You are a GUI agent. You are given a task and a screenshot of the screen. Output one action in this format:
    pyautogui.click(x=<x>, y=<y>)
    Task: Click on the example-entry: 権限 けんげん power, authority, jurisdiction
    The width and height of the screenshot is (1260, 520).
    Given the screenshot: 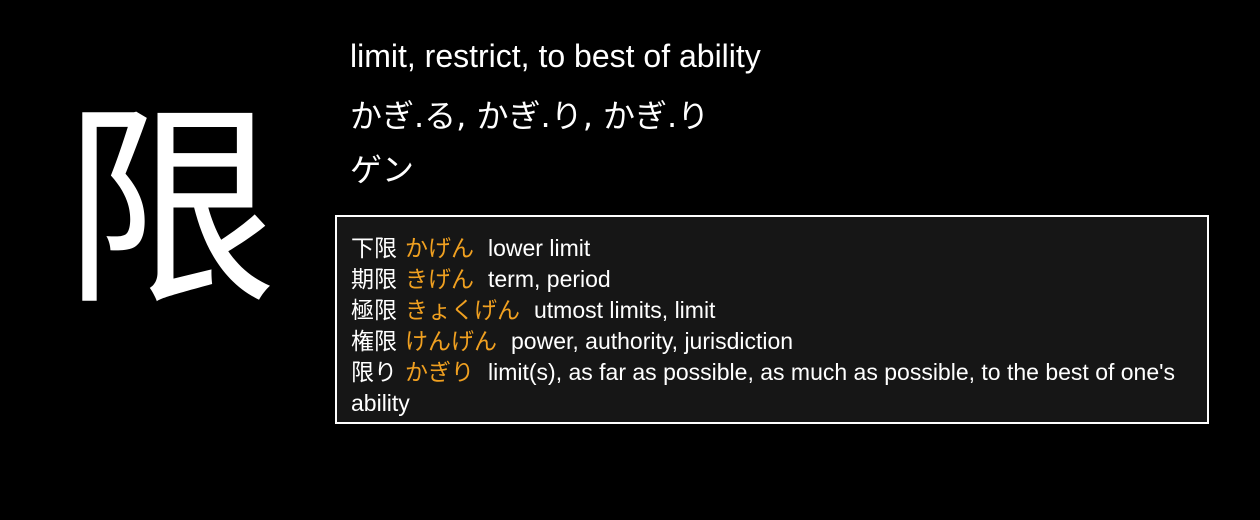 What is the action you would take?
    pyautogui.click(x=772, y=341)
    